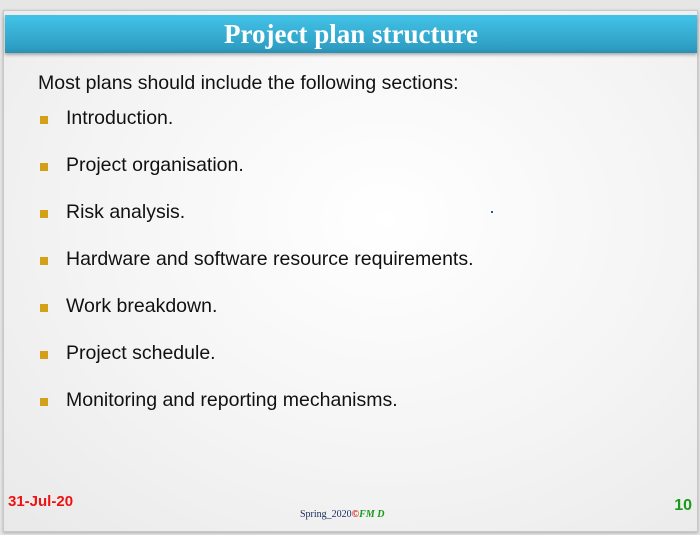 This screenshot has width=700, height=535. Describe the element at coordinates (257, 318) in the screenshot. I see `list-item: Work breakdown.` at that location.